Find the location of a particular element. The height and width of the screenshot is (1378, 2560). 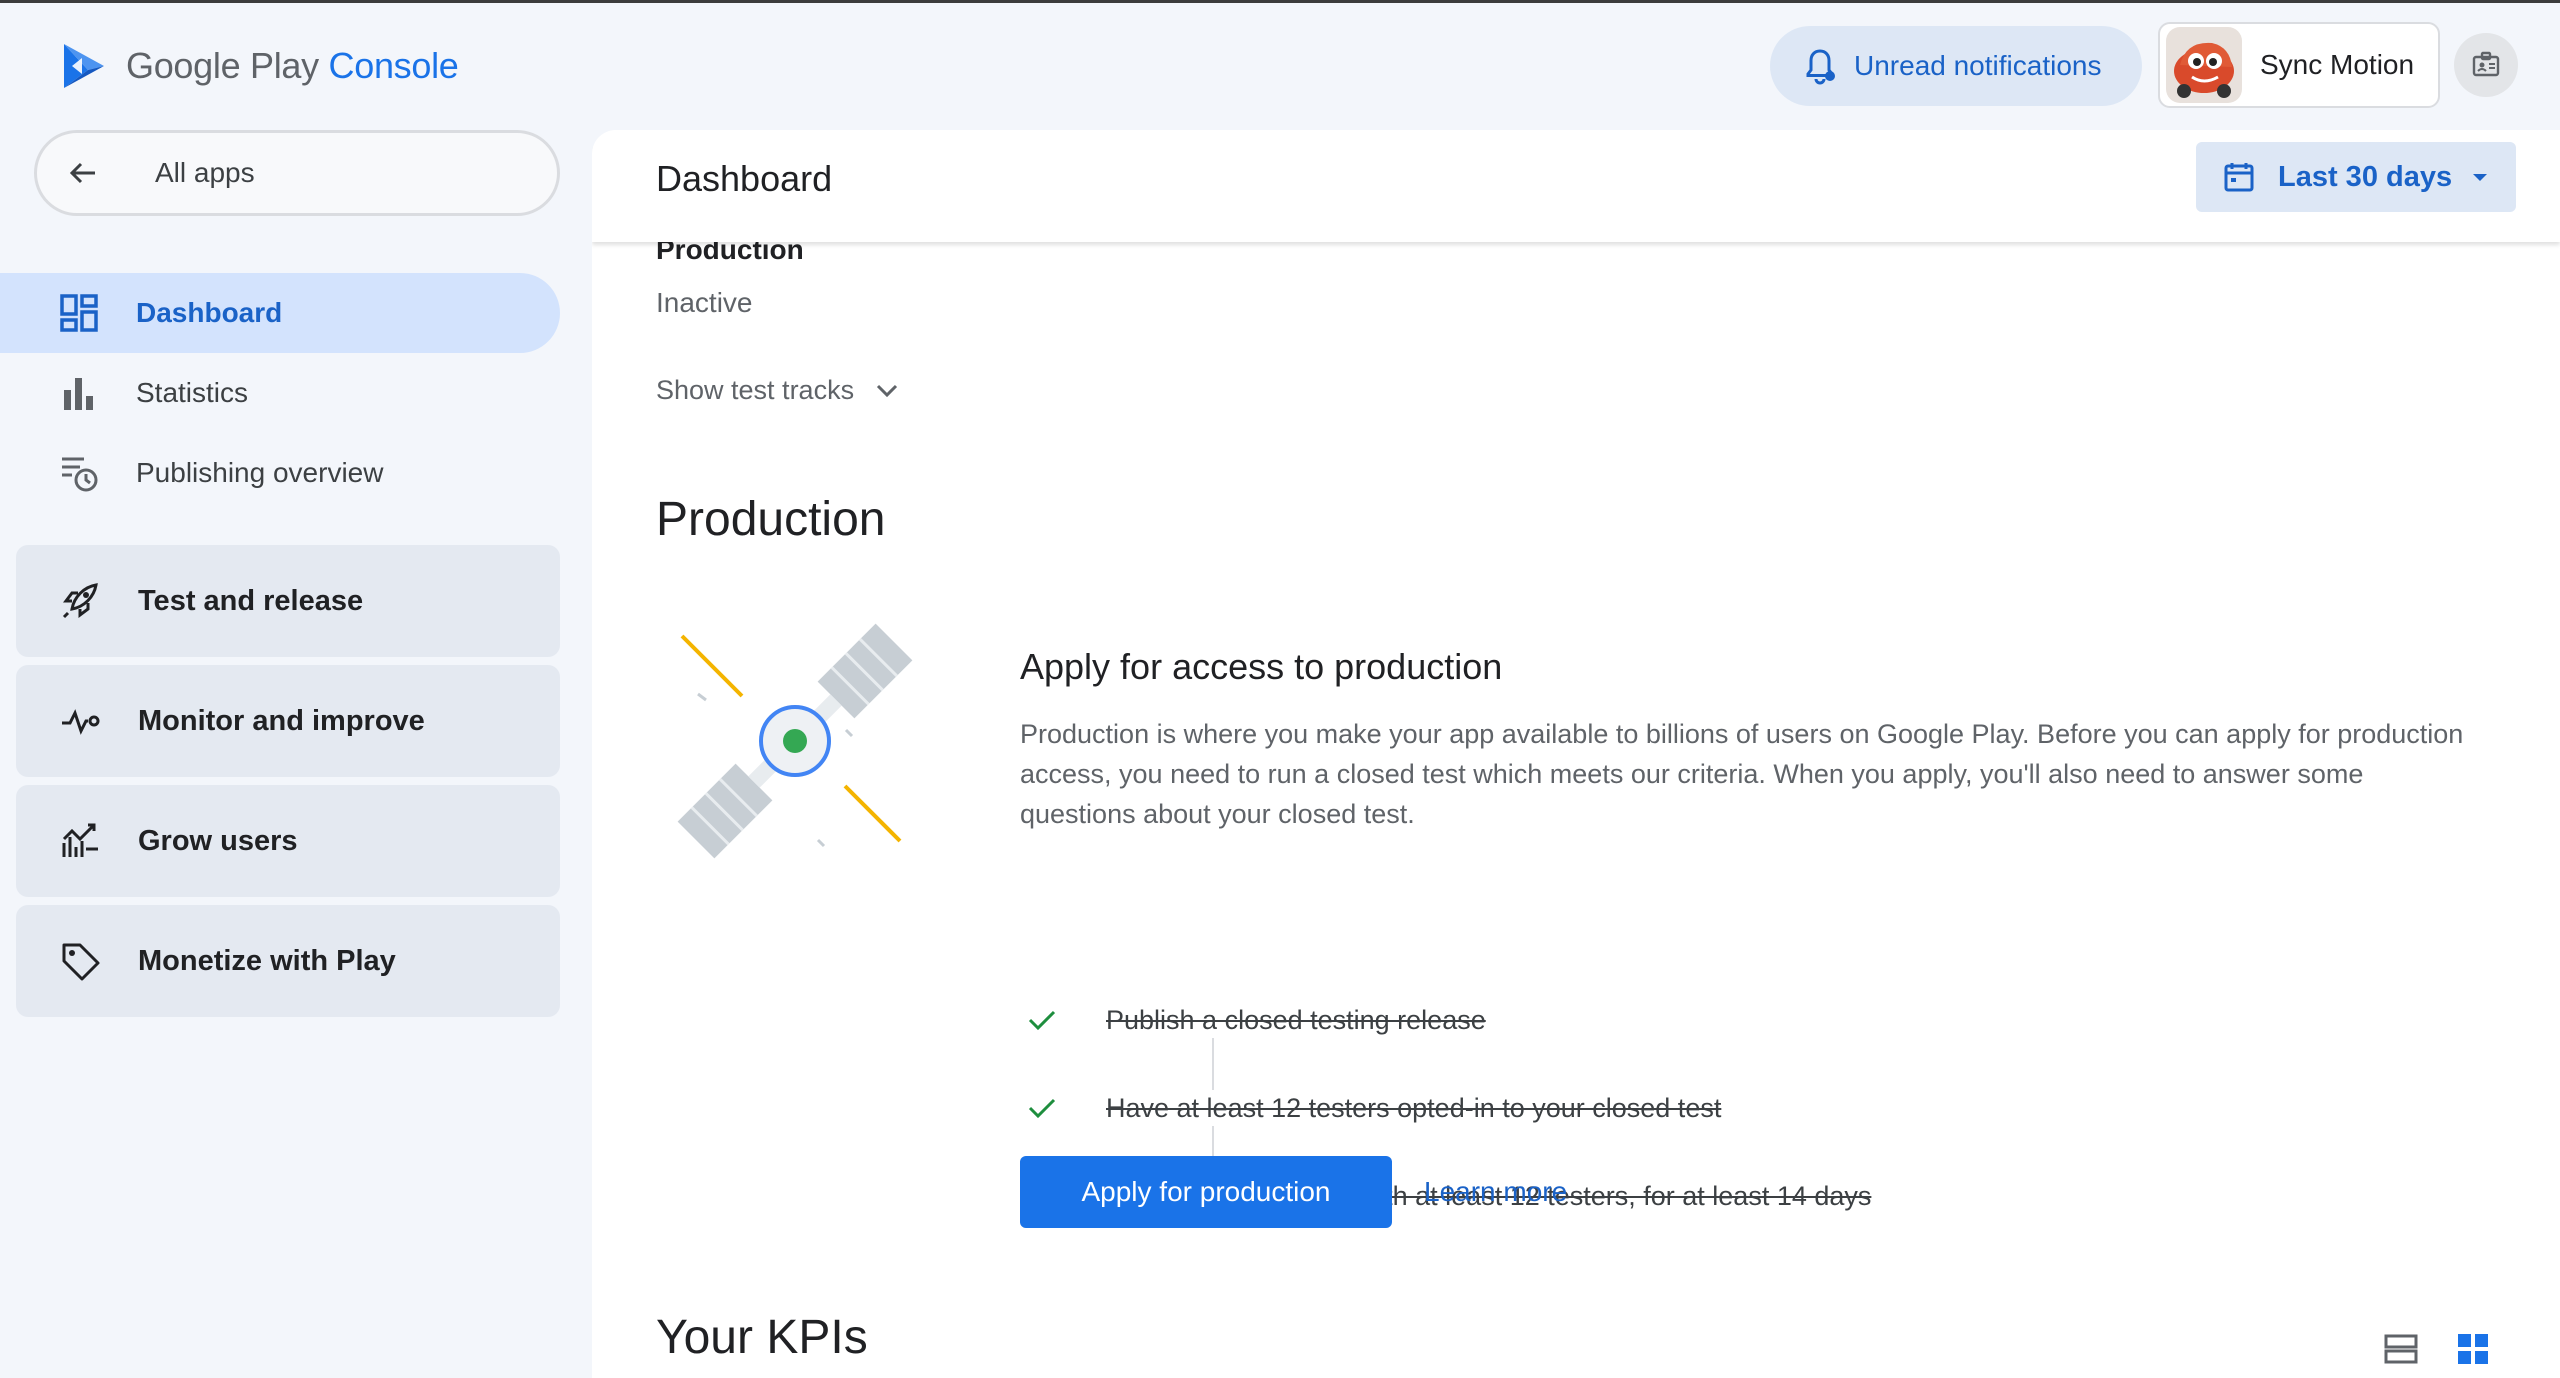

date-range-picker: Last 30 days is located at coordinates (2356, 177).